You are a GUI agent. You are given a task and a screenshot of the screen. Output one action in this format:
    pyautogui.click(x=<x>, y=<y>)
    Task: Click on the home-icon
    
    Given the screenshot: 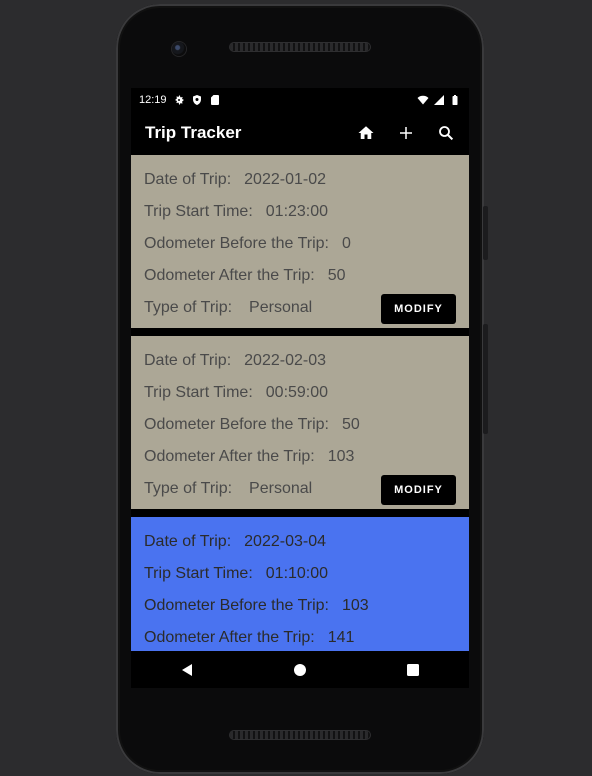 What is the action you would take?
    pyautogui.click(x=366, y=132)
    